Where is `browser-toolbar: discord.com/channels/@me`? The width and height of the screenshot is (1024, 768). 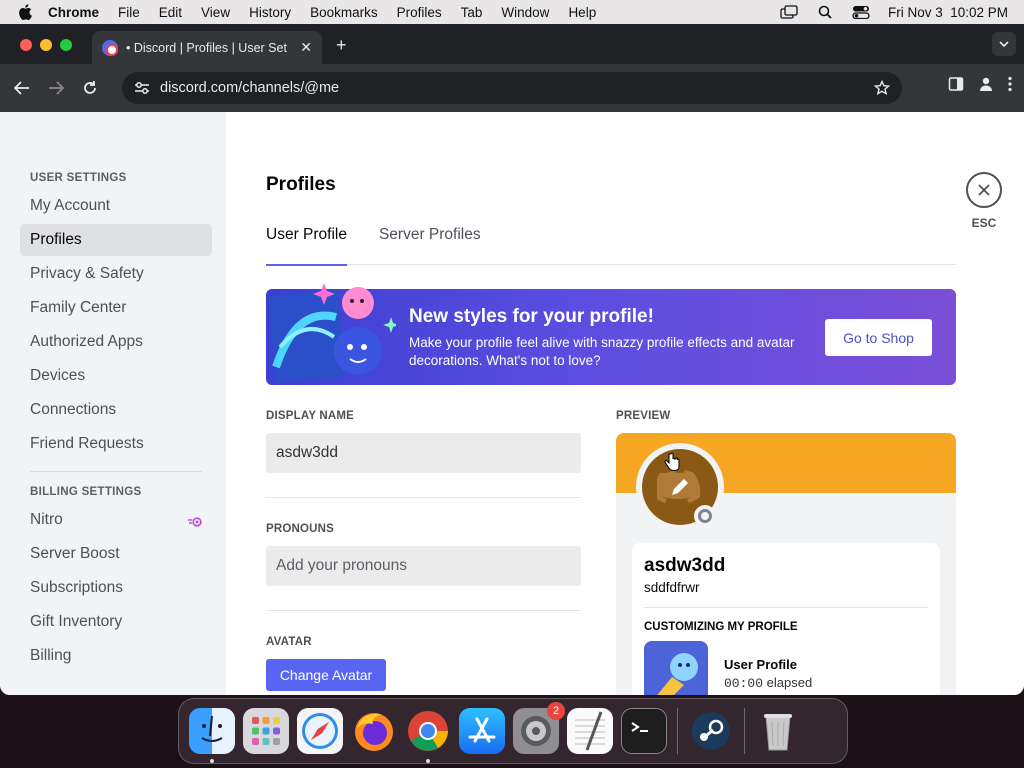
browser-toolbar: discord.com/channels/@me is located at coordinates (512, 88).